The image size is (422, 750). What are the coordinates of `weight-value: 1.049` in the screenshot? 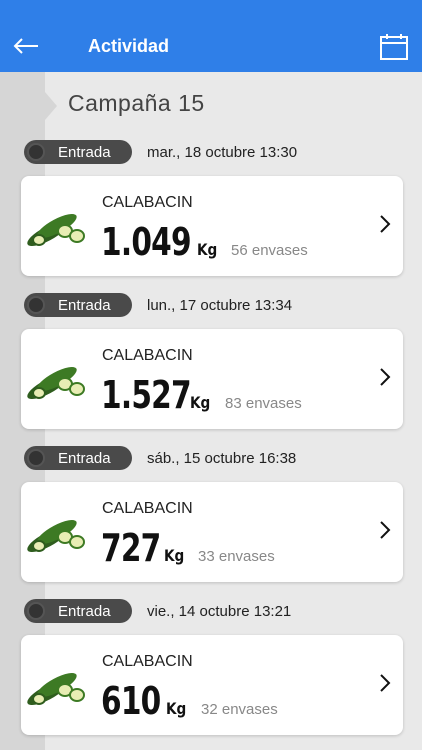 It's located at (146, 242).